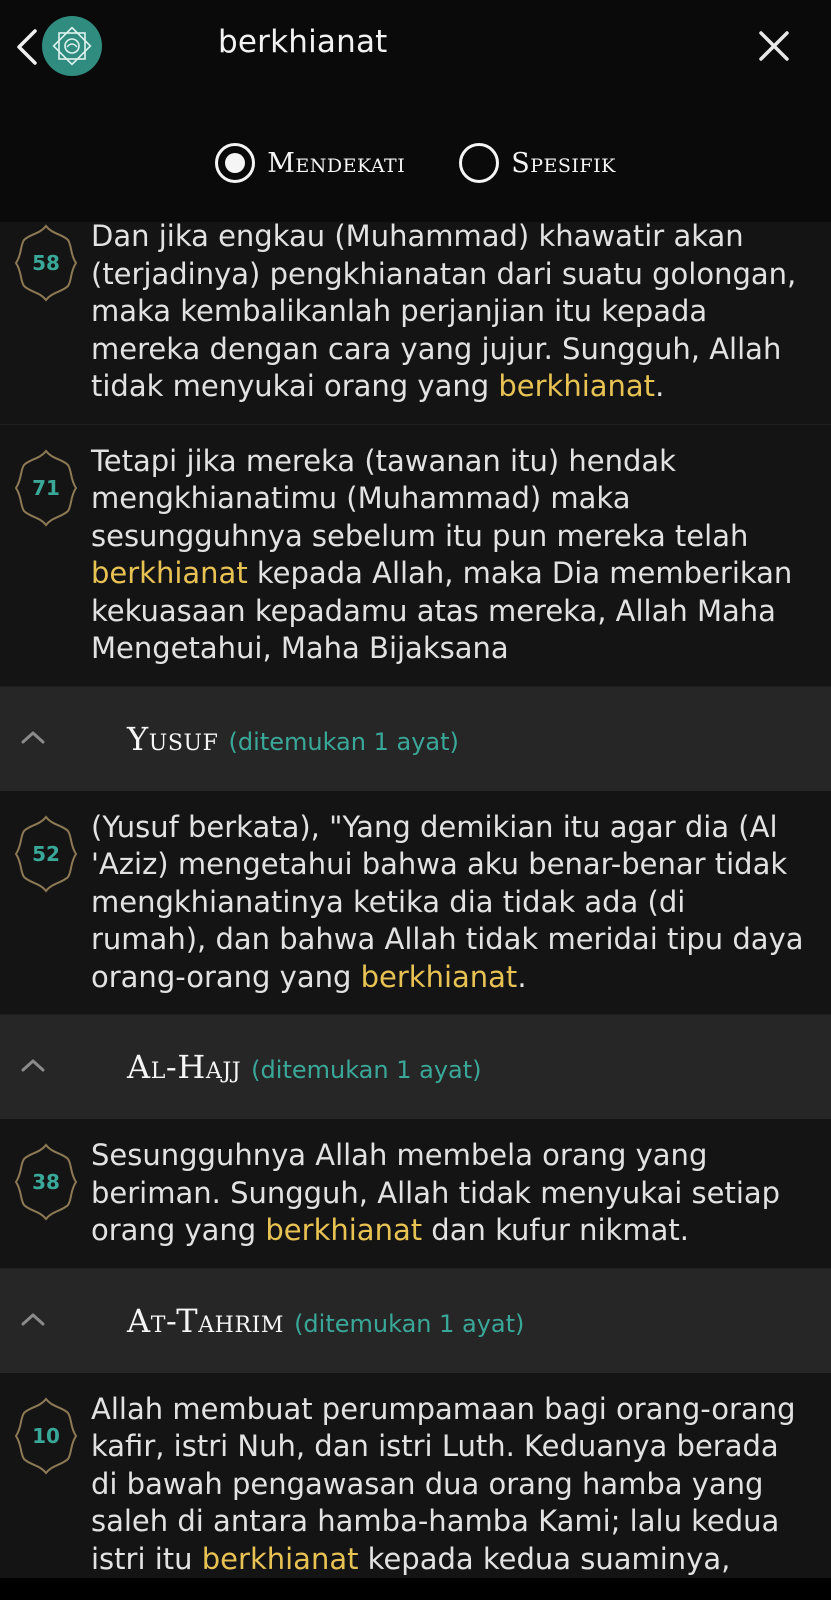 Image resolution: width=831 pixels, height=1600 pixels. I want to click on radio-label: Mendekati, so click(336, 163).